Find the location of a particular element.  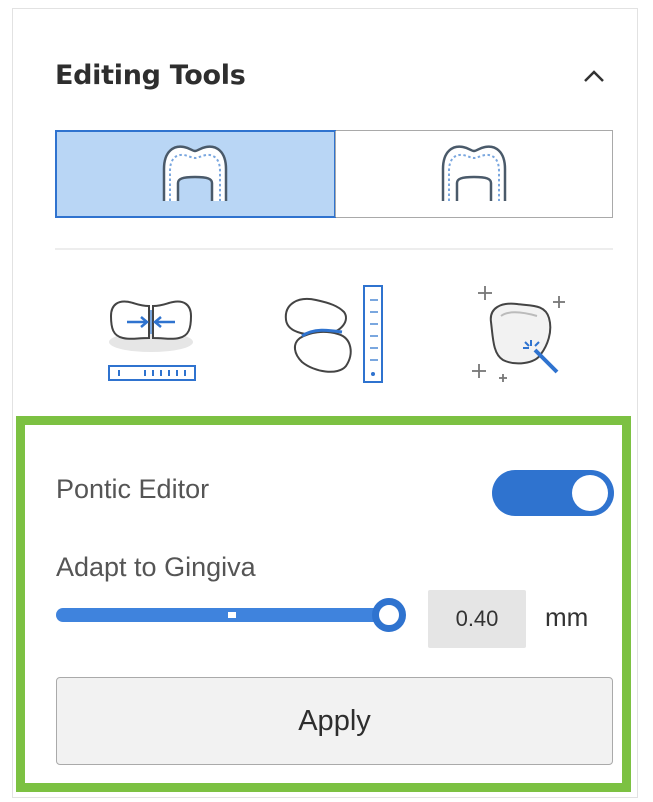

apply-button: Apply is located at coordinates (334, 721).